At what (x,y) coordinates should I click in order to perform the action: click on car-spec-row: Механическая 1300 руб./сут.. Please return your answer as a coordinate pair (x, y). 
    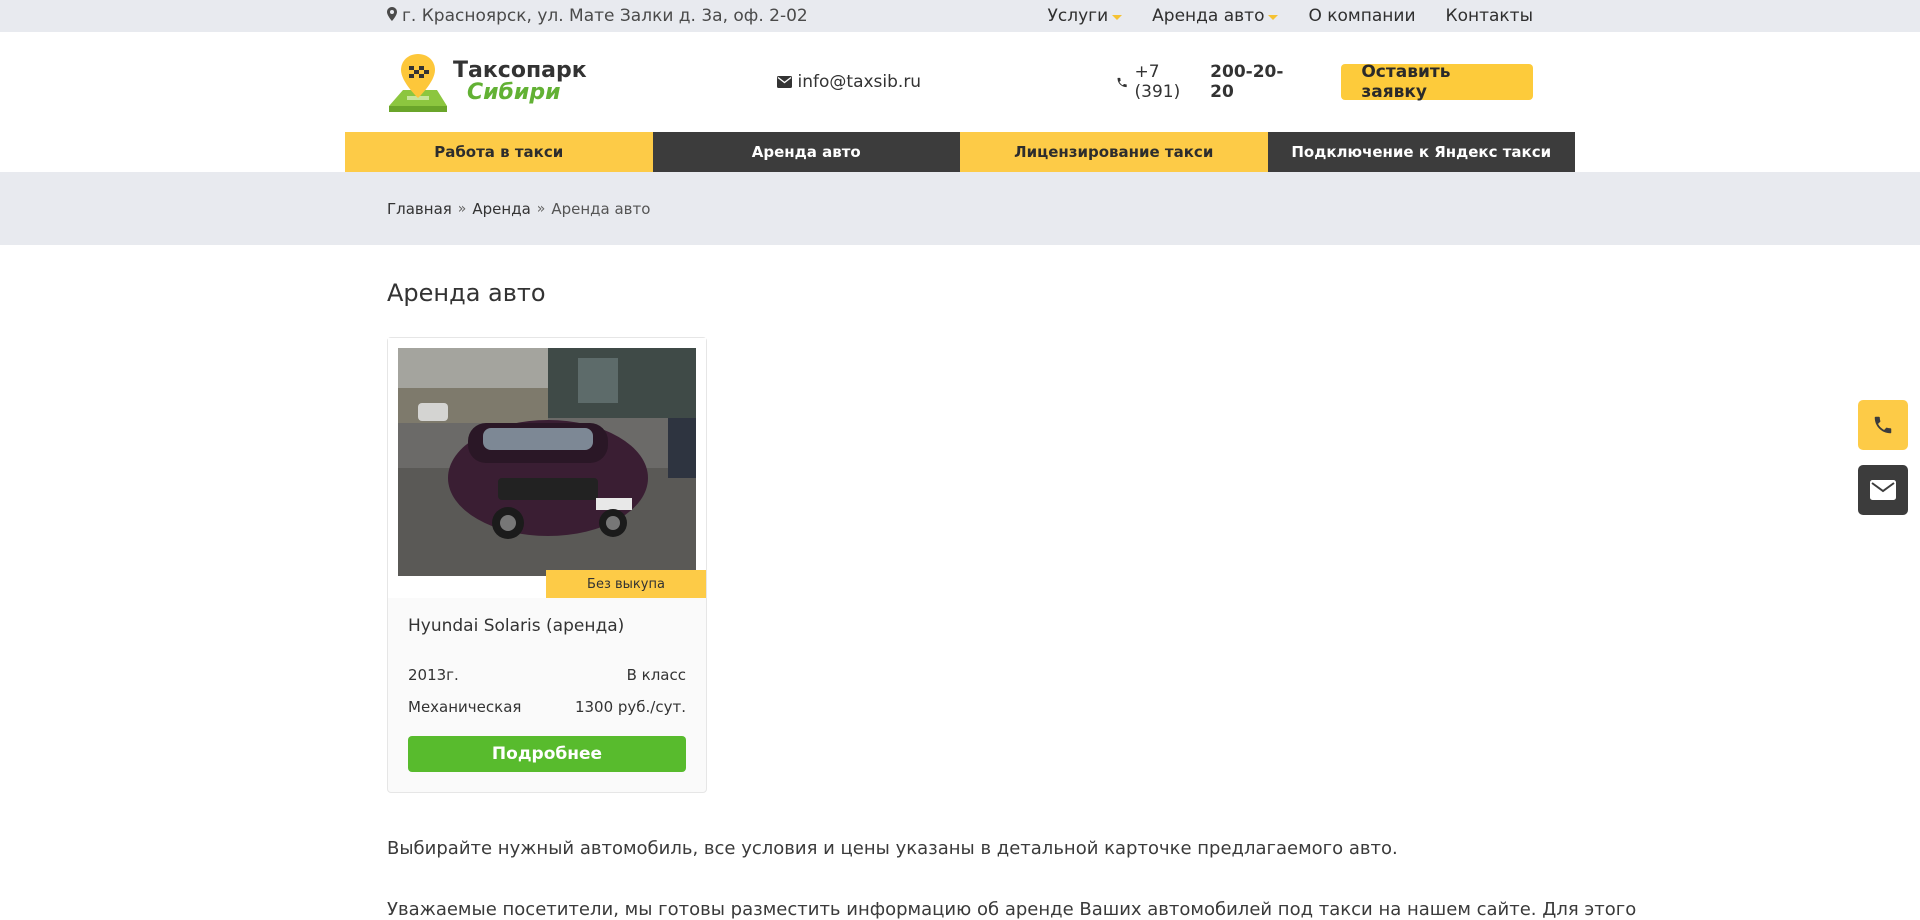
    Looking at the image, I should click on (547, 707).